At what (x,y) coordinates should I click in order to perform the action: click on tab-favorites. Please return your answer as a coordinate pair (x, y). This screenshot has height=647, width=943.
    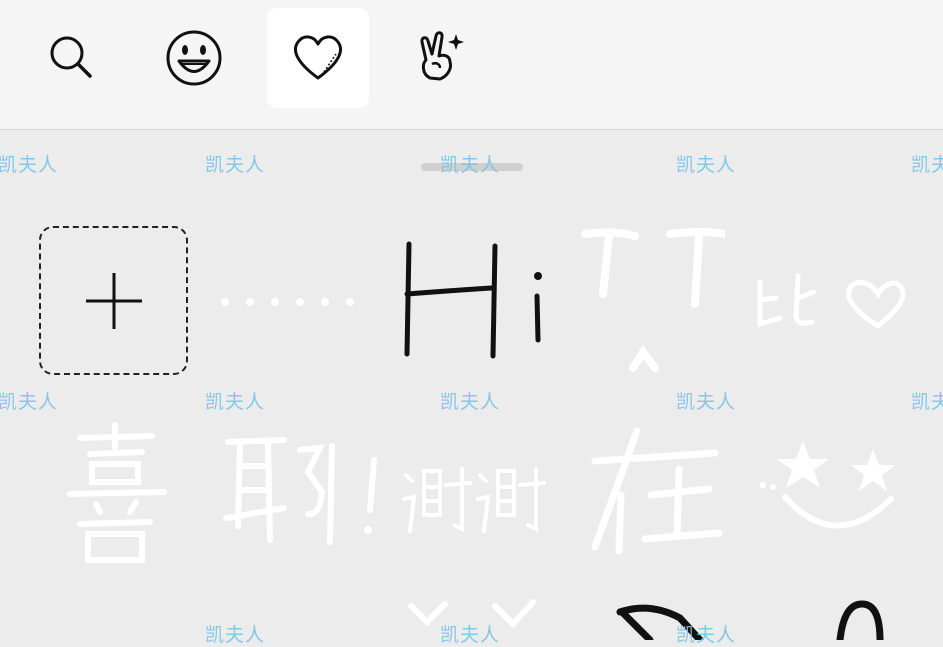
    Looking at the image, I should click on (318, 58).